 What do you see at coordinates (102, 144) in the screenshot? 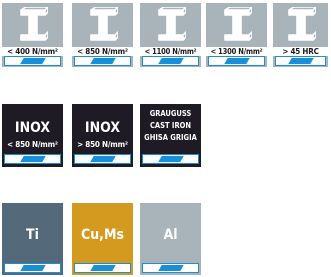
I see `strength-label: > 850 N/mm²` at bounding box center [102, 144].